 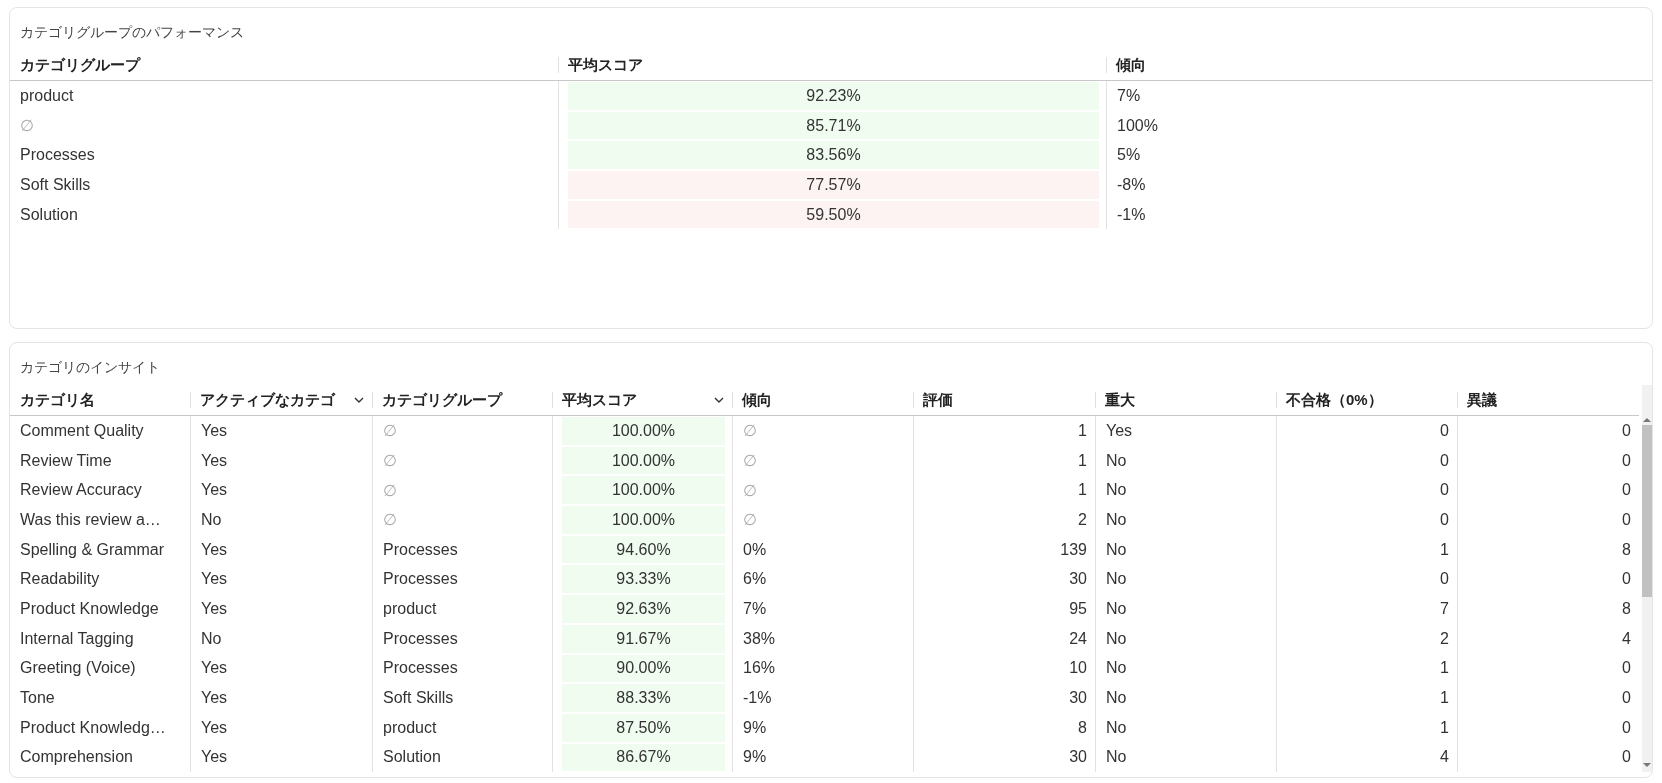 I want to click on scrollbar, so click(x=1647, y=579).